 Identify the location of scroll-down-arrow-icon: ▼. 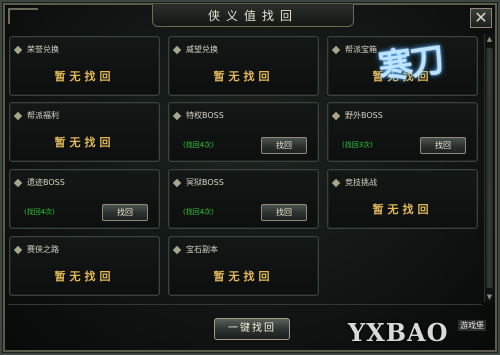
(489, 297).